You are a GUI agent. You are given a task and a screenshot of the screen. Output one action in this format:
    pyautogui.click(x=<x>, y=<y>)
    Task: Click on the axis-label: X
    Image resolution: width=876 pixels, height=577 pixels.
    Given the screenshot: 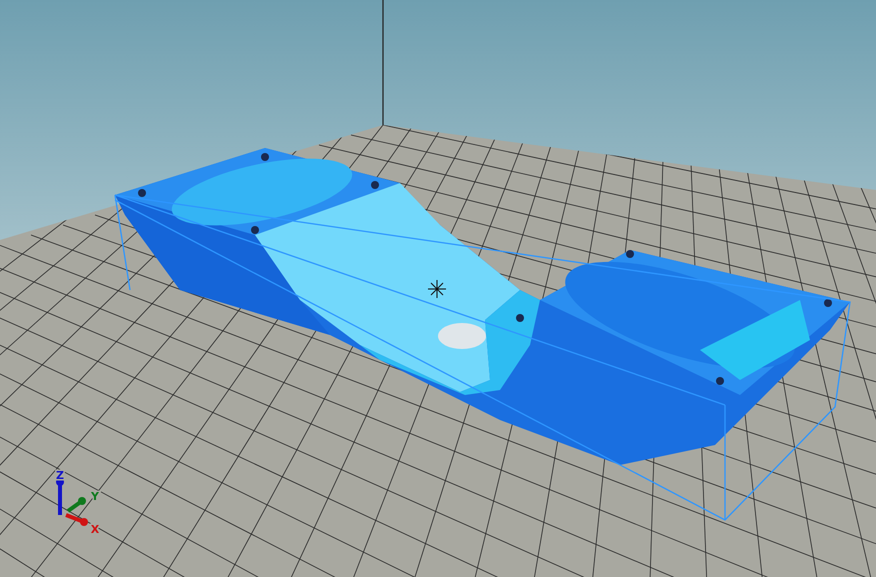 What is the action you would take?
    pyautogui.click(x=95, y=529)
    